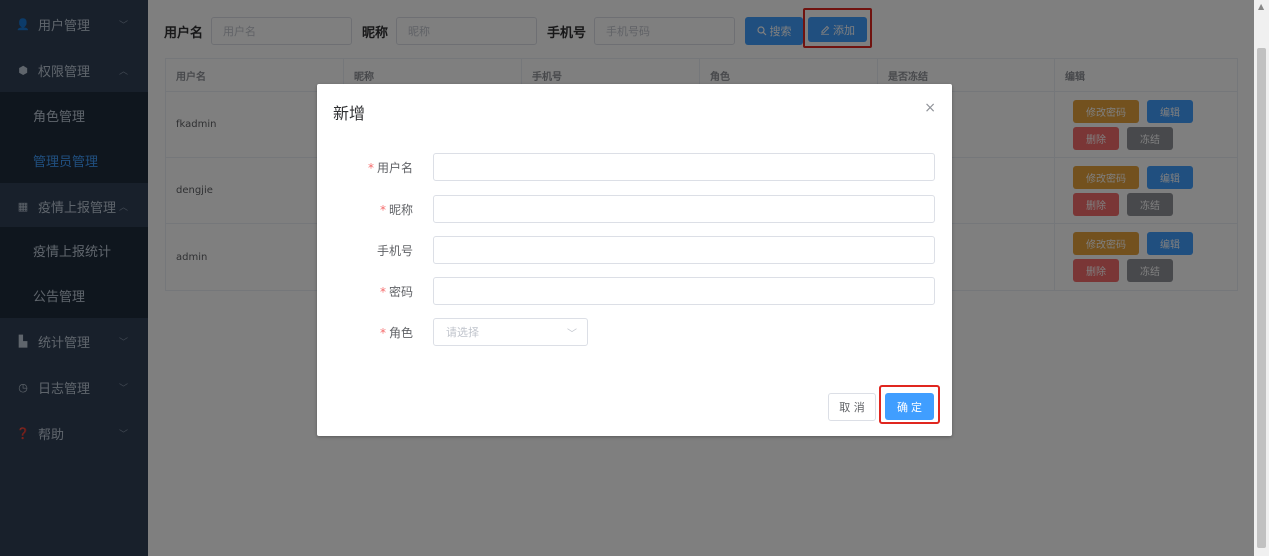  Describe the element at coordinates (462, 332) in the screenshot. I see `role-select-placeholder: 请选择` at that location.